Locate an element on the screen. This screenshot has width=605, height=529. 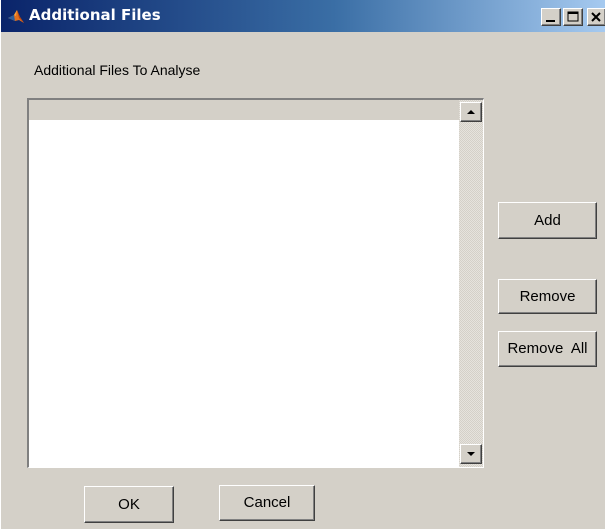
title-bar: Additional Files is located at coordinates (303, 16).